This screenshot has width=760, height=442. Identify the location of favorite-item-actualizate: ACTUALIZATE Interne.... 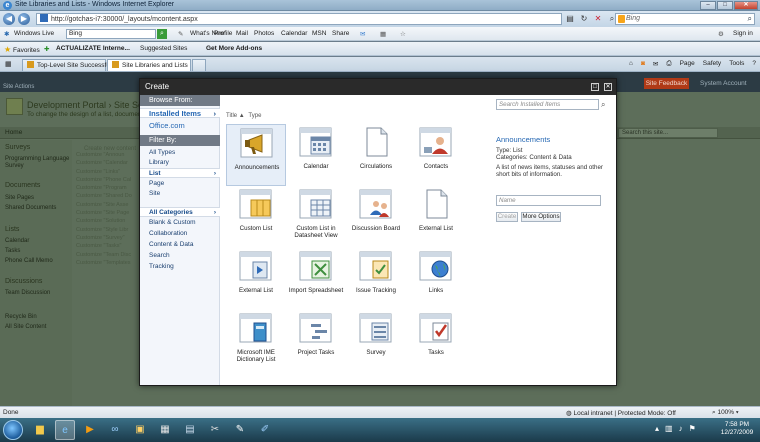
(93, 48).